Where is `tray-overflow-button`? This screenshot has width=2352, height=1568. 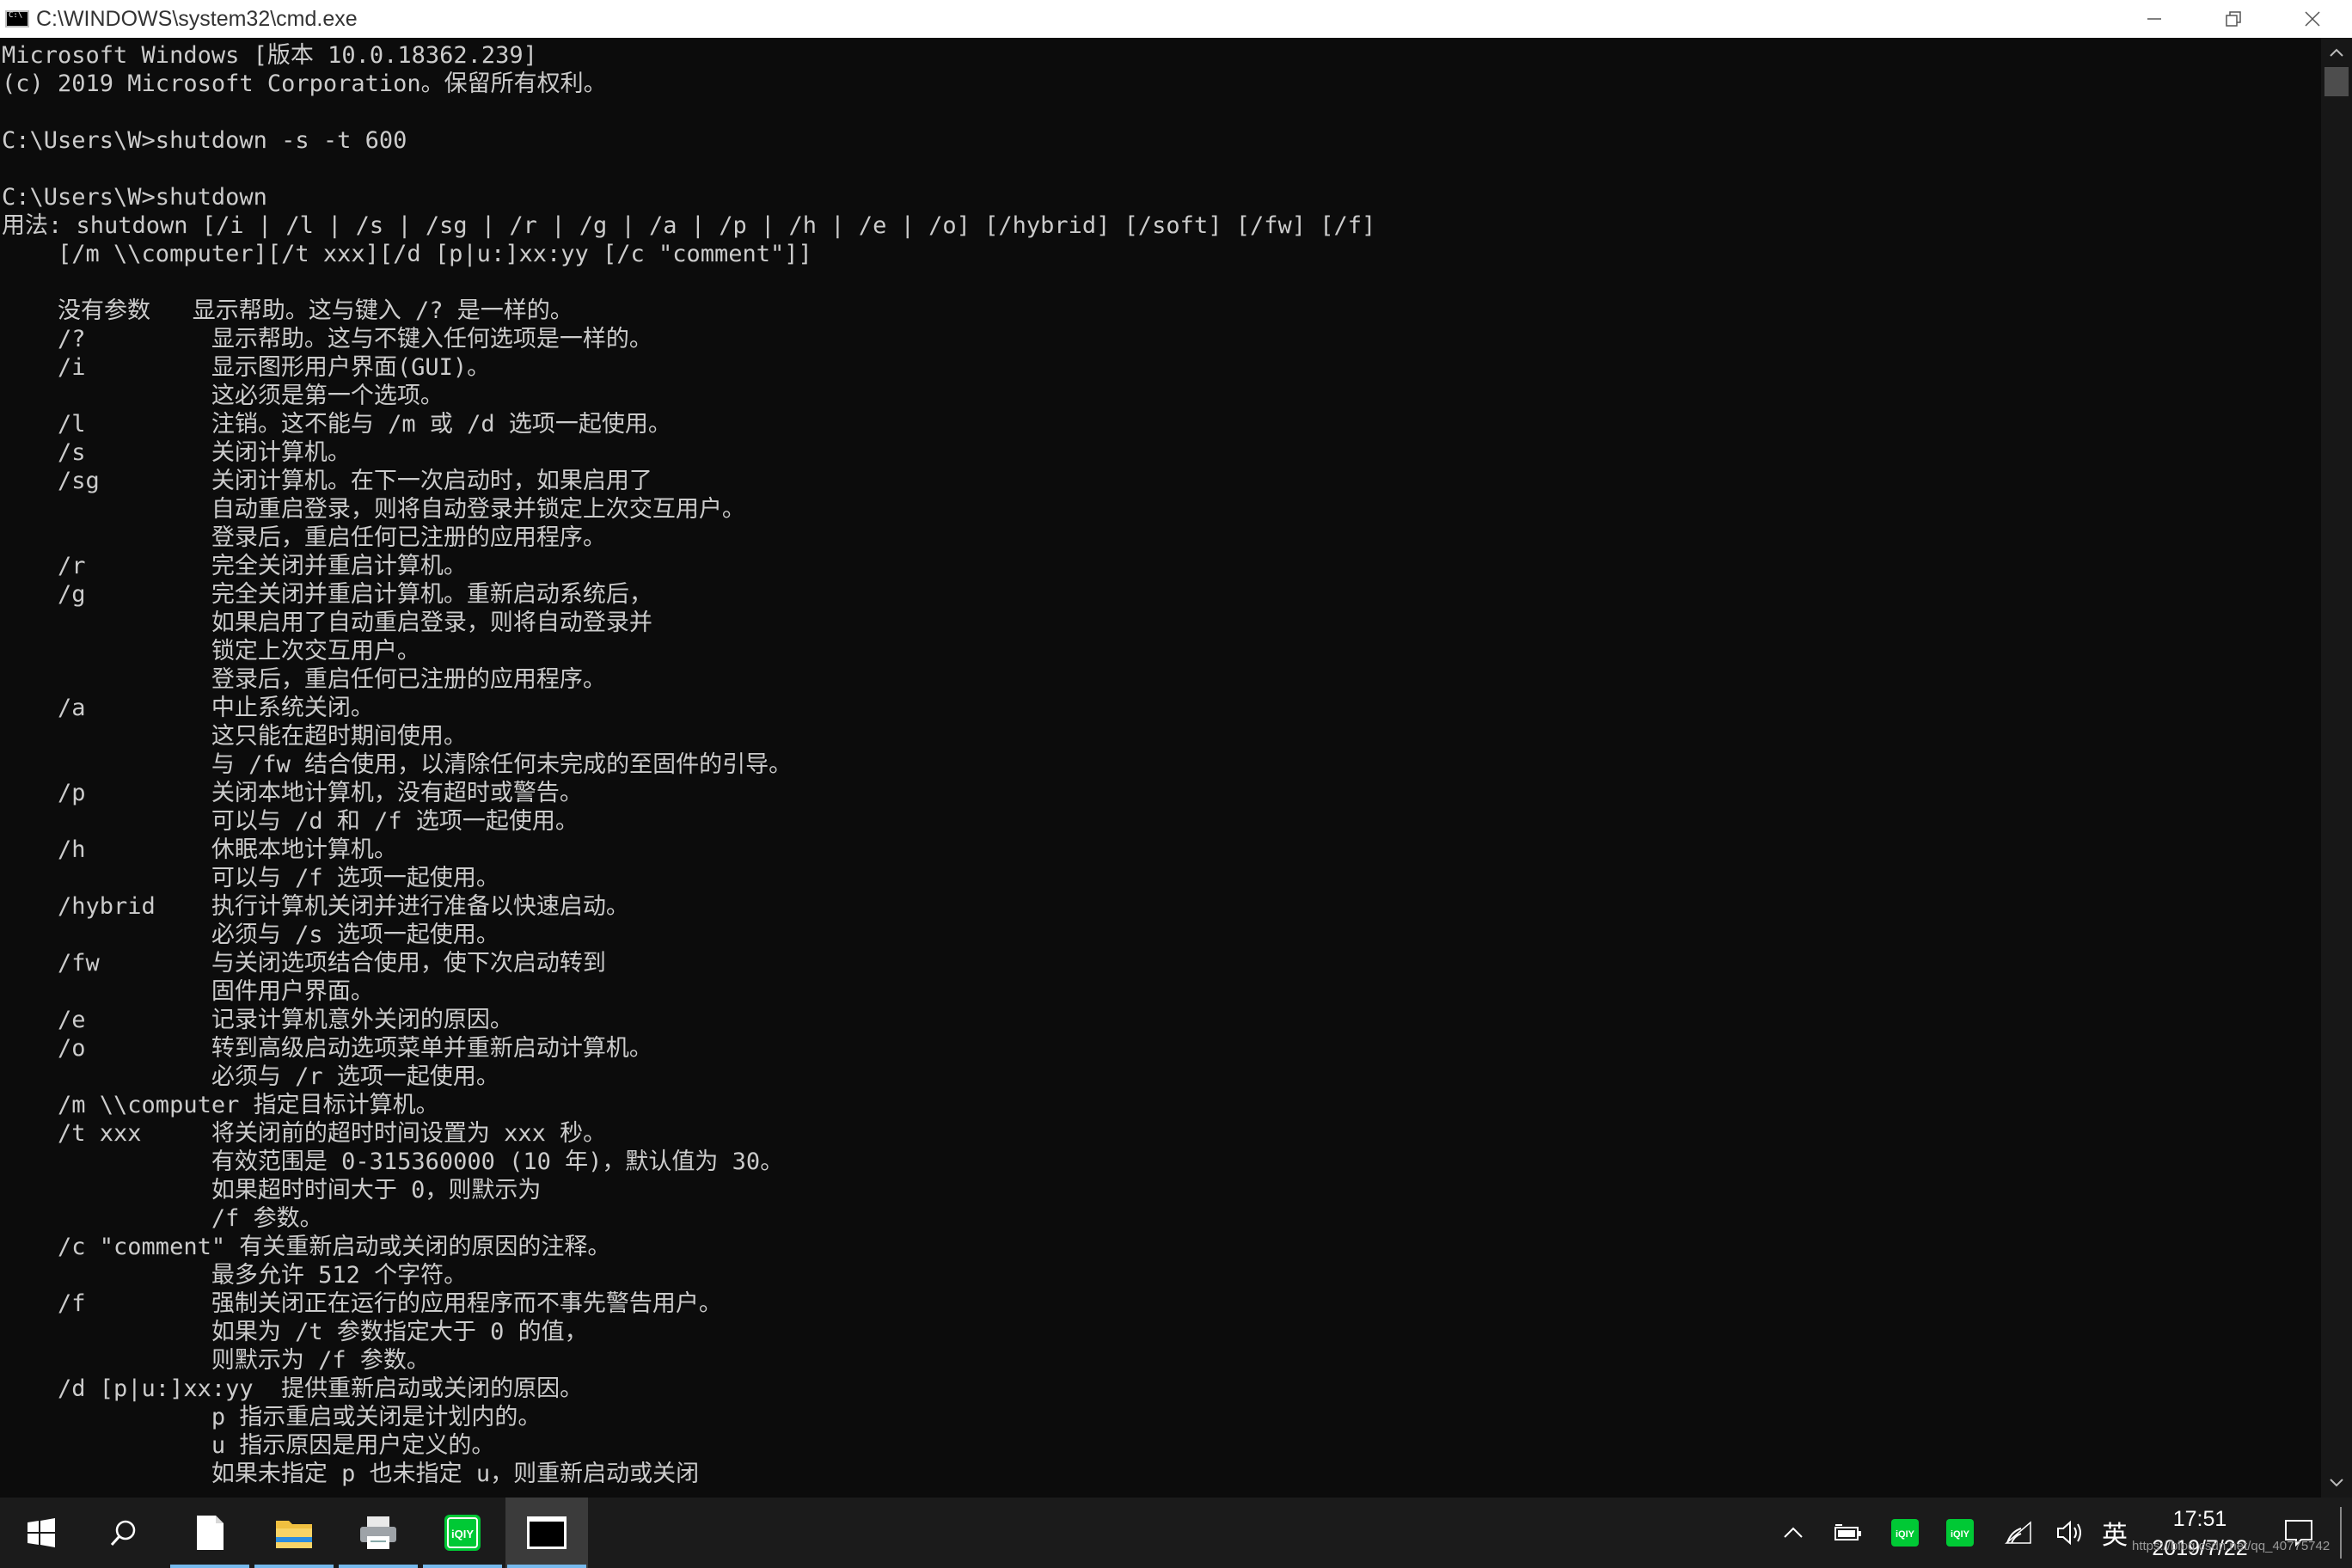 tray-overflow-button is located at coordinates (1793, 1533).